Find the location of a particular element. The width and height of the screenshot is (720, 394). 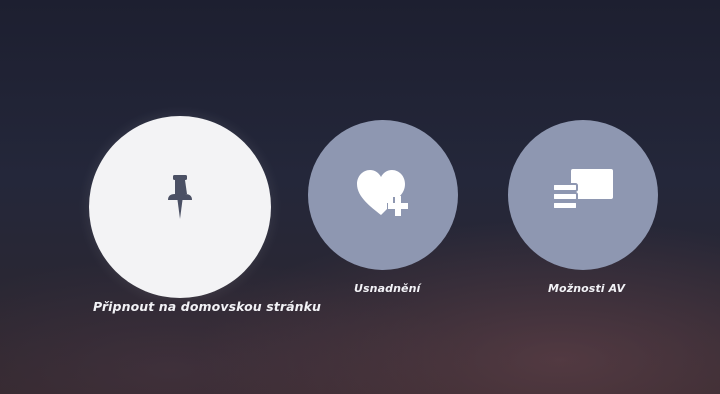

av-options-button is located at coordinates (583, 195).